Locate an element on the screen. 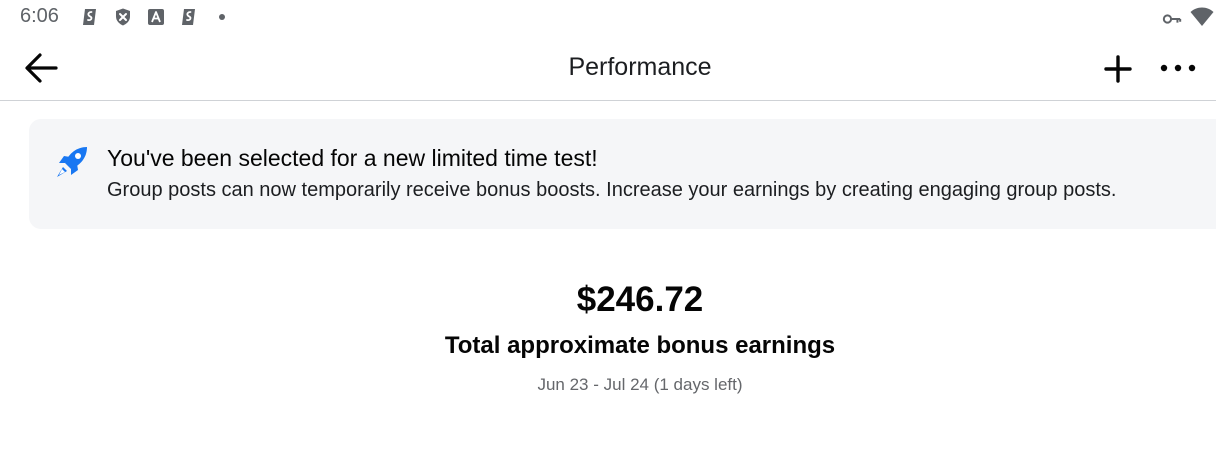  rocket-icon is located at coordinates (72, 162).